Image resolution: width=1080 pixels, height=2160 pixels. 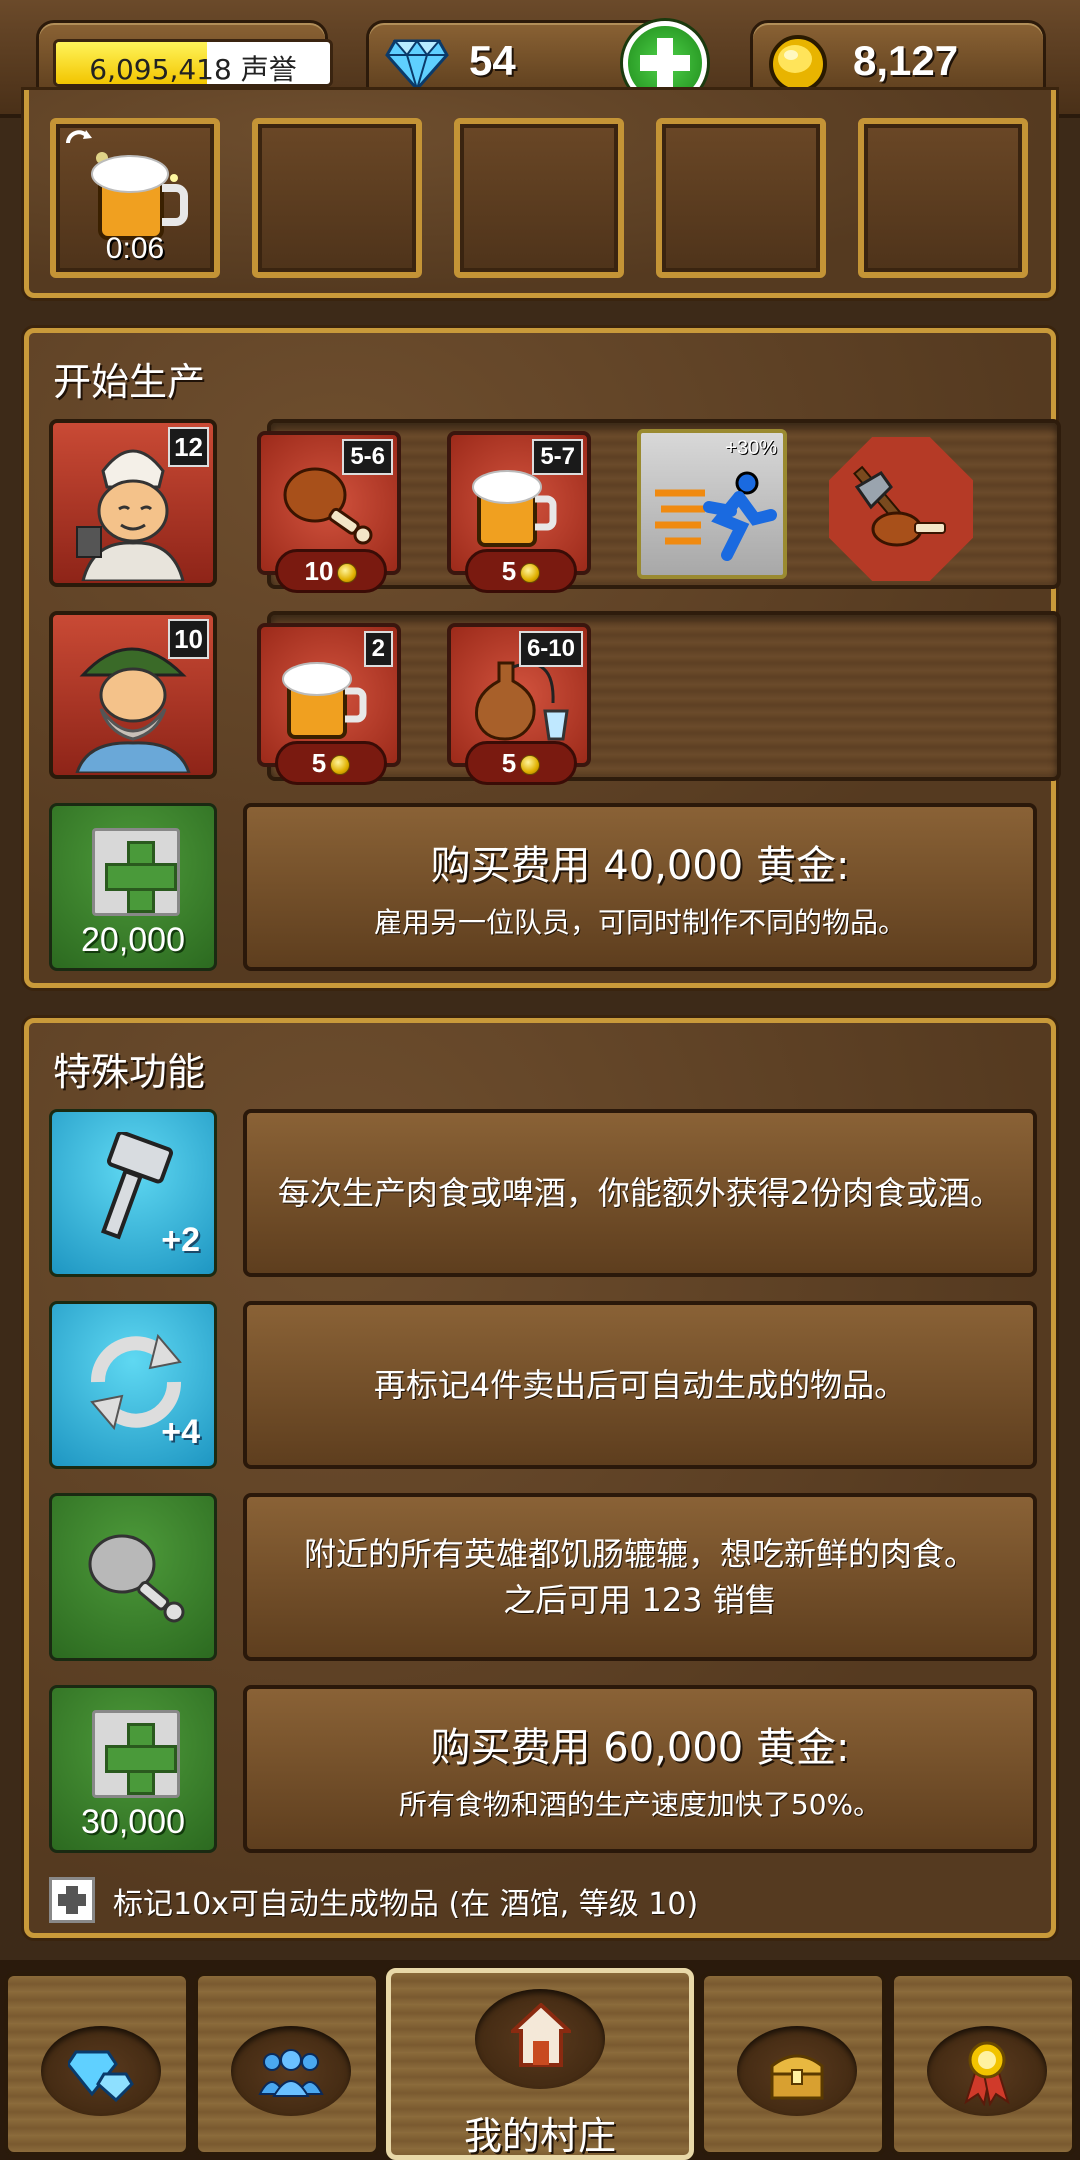 What do you see at coordinates (133, 695) in the screenshot?
I see `elf-portrait: 10` at bounding box center [133, 695].